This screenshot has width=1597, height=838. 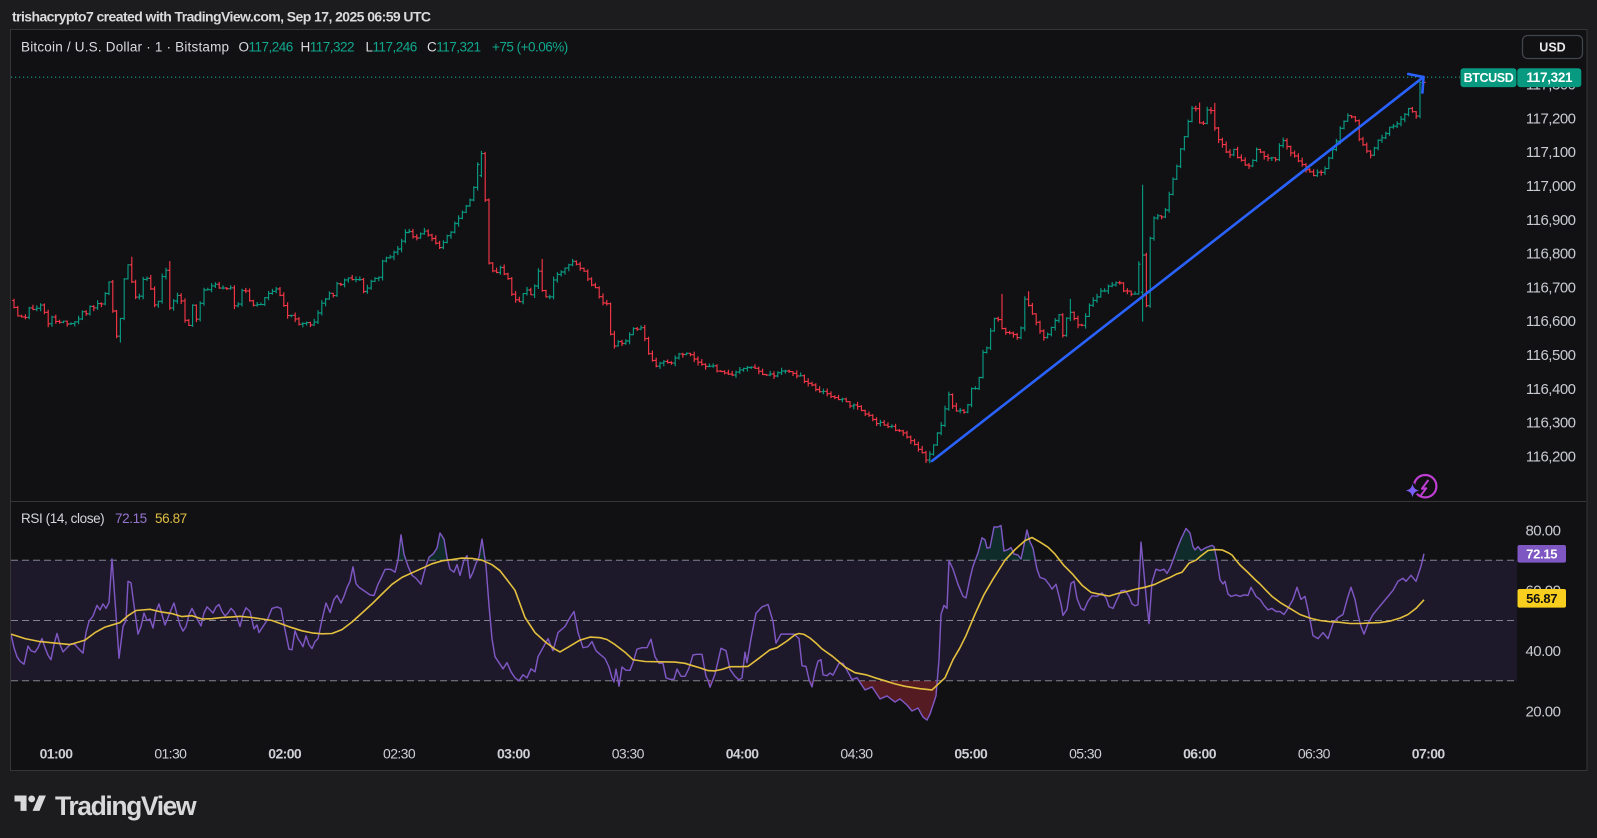 I want to click on svg-text: 01:30, so click(x=170, y=754).